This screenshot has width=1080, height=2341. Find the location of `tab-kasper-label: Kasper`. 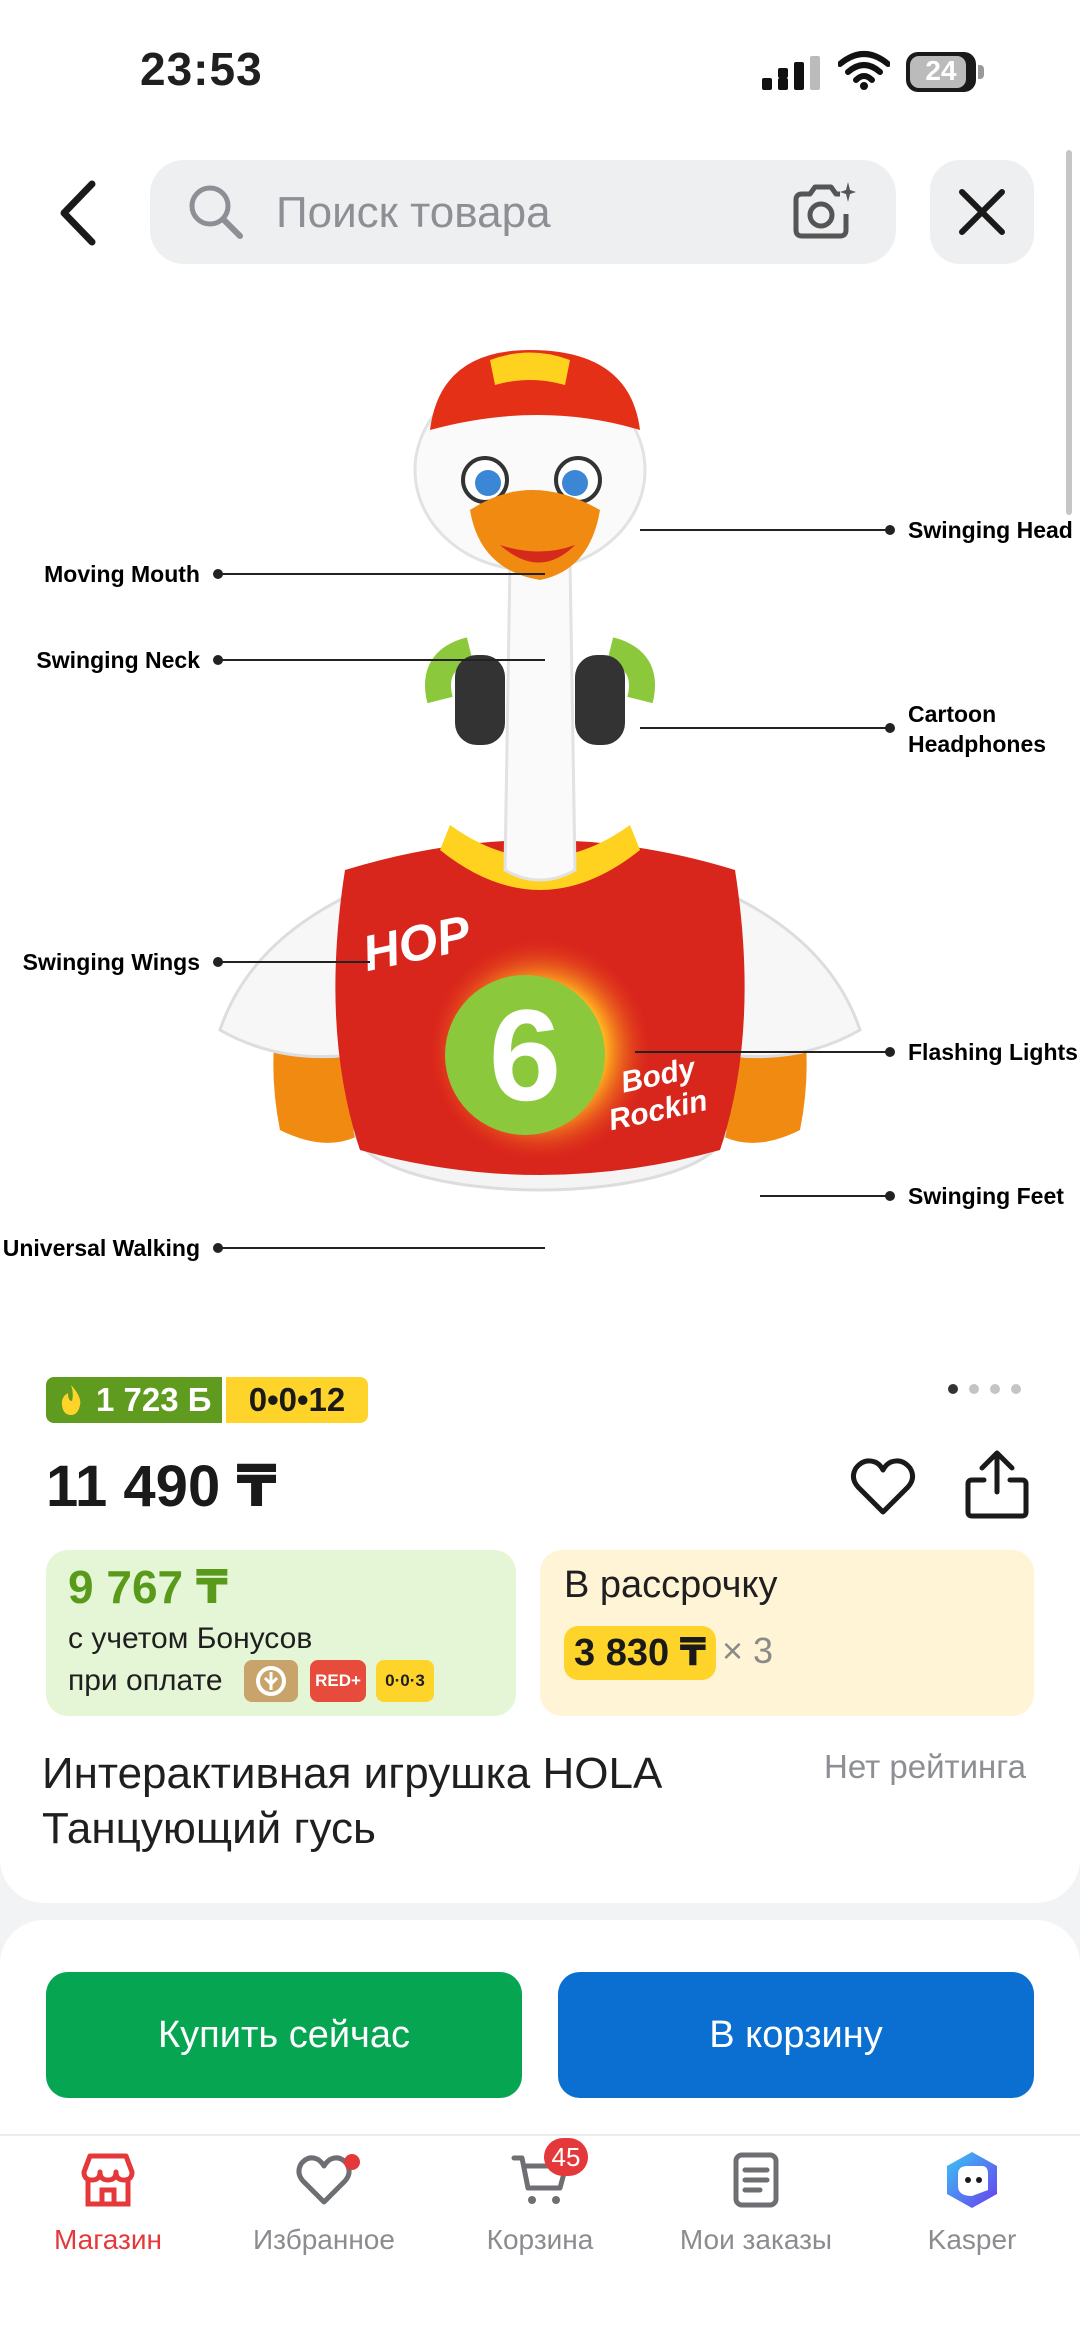

tab-kasper-label: Kasper is located at coordinates (972, 2239).